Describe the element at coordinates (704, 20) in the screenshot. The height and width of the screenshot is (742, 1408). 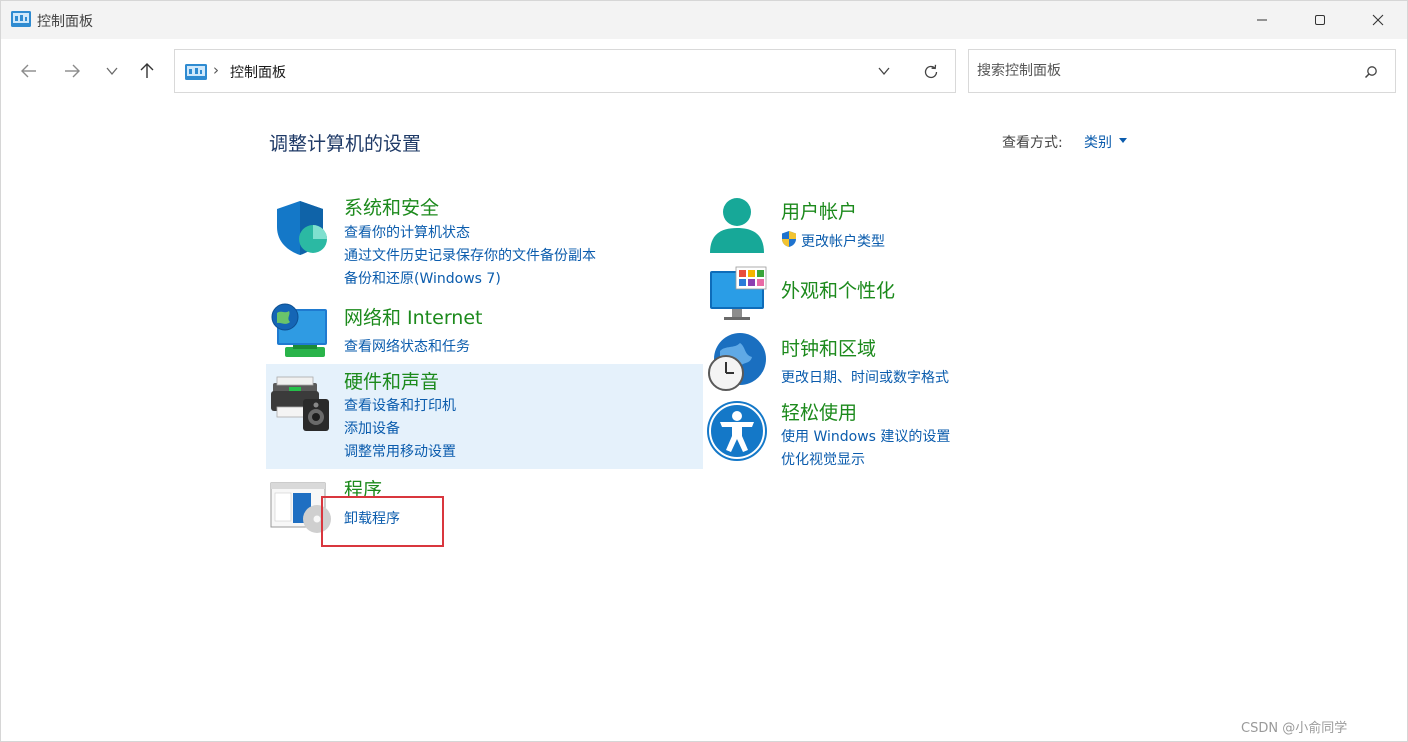
I see `title-bar: 控制面板` at that location.